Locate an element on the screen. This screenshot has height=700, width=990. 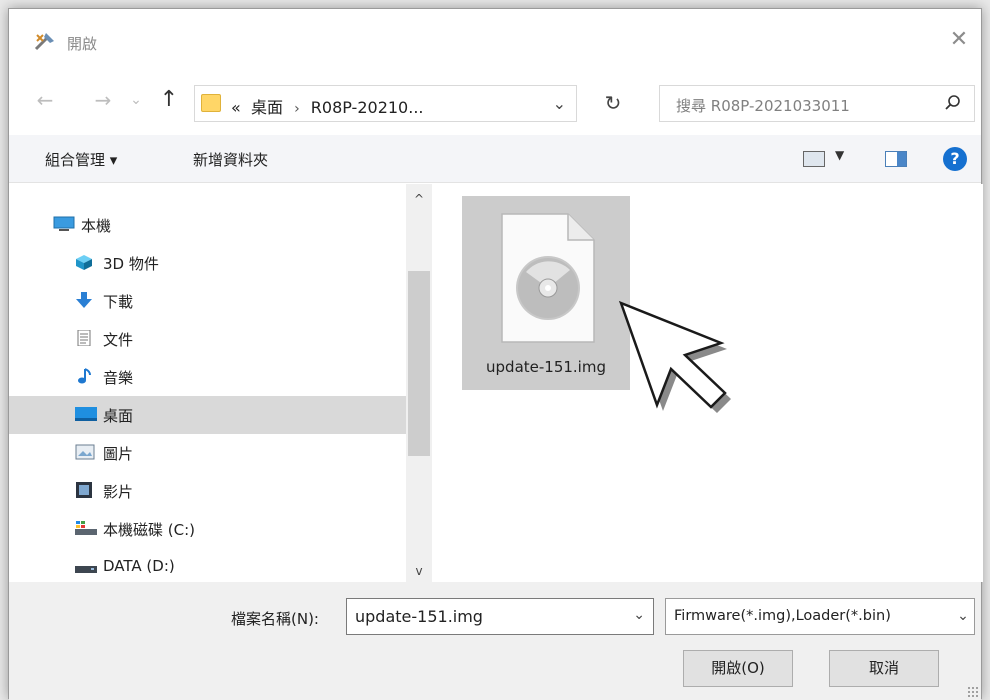
tree-label: DATA (D:) is located at coordinates (139, 566).